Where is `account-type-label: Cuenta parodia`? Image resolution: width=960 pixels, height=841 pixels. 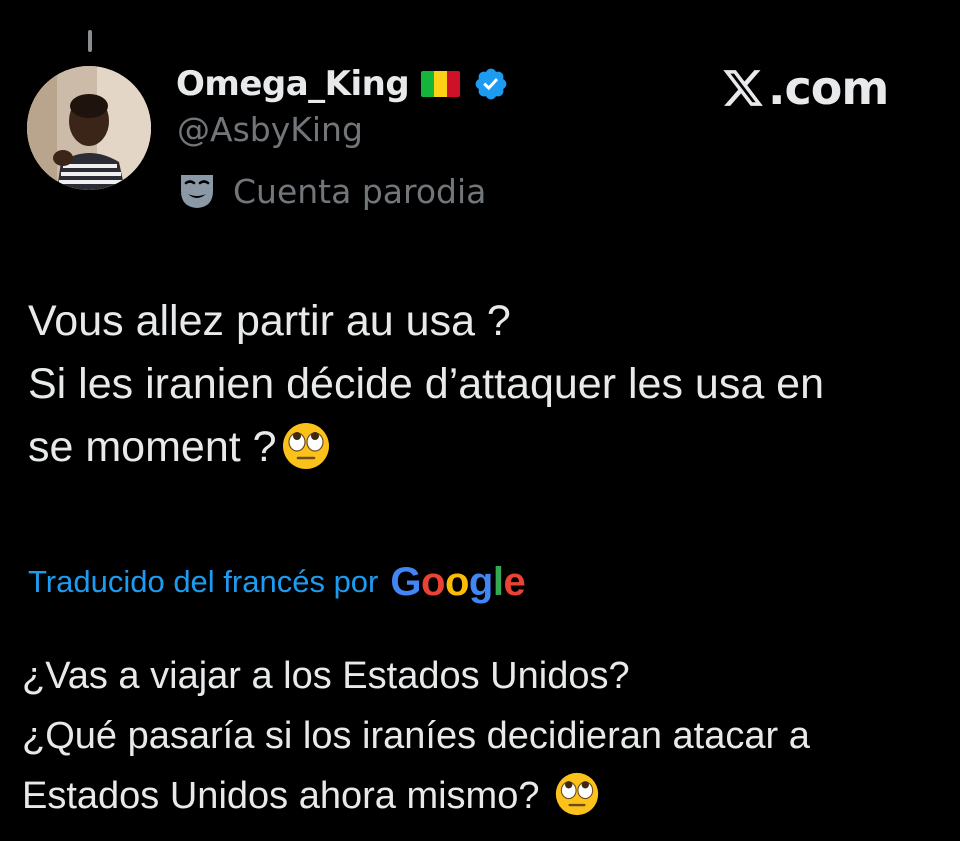
account-type-label: Cuenta parodia is located at coordinates (360, 191).